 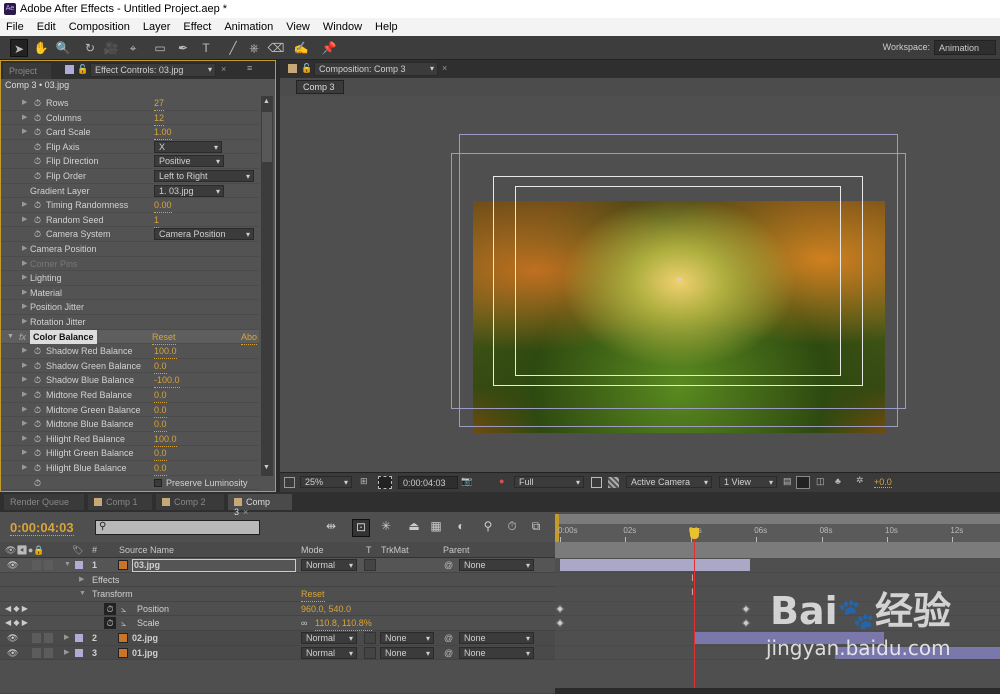 I want to click on tab-render-queue: Render Queue, so click(x=44, y=502).